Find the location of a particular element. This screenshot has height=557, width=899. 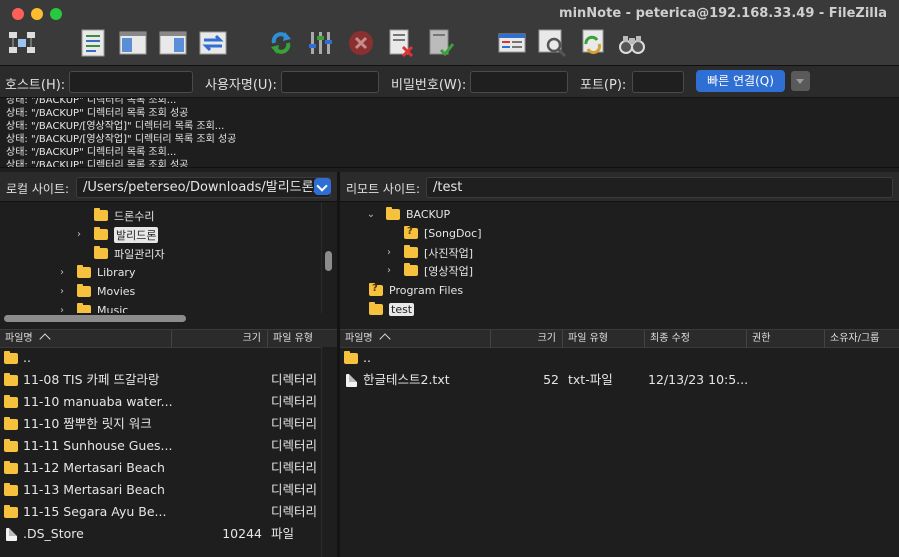

tree-item-selected: test is located at coordinates (392, 309).